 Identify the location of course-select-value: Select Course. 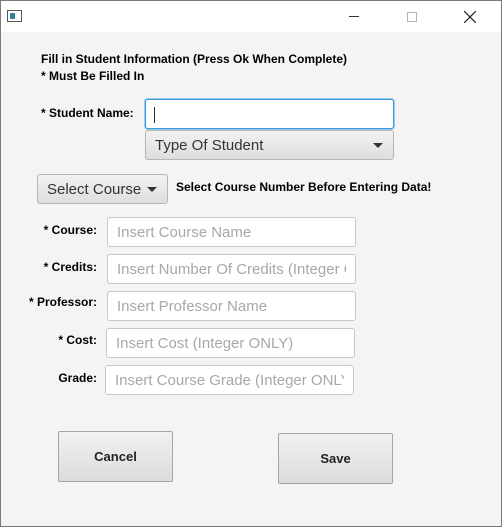
(94, 189).